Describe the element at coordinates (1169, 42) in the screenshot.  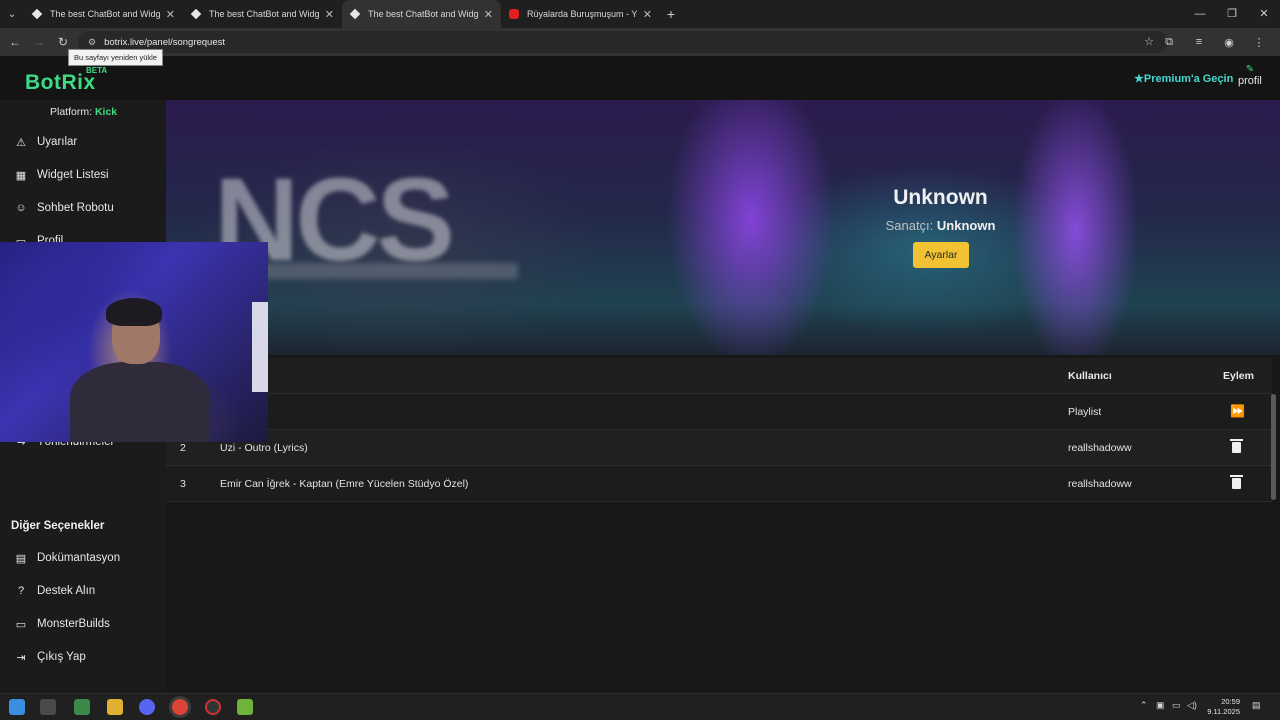
I see `extensions-icon: ⧉` at that location.